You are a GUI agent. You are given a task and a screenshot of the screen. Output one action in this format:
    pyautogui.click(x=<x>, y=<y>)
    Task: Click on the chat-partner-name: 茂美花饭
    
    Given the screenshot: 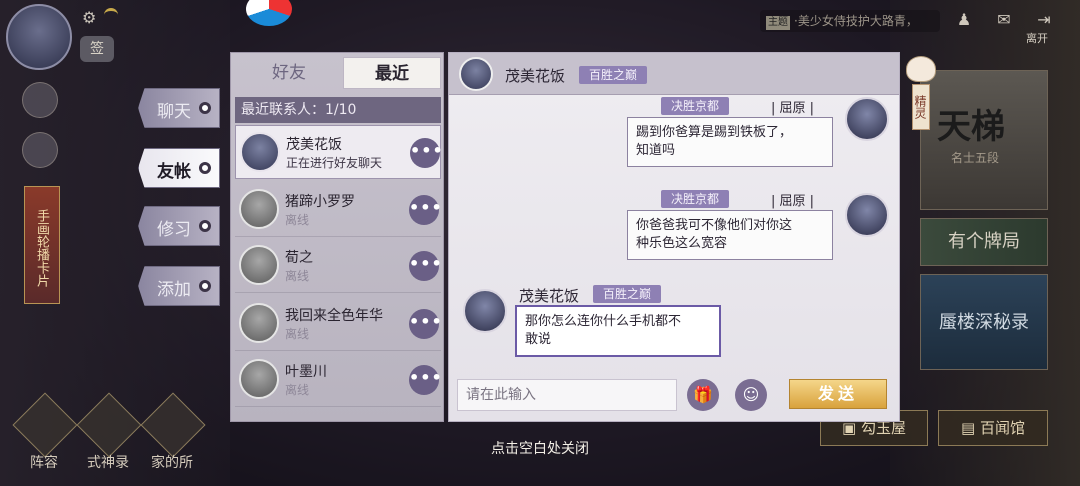 What is the action you would take?
    pyautogui.click(x=535, y=76)
    